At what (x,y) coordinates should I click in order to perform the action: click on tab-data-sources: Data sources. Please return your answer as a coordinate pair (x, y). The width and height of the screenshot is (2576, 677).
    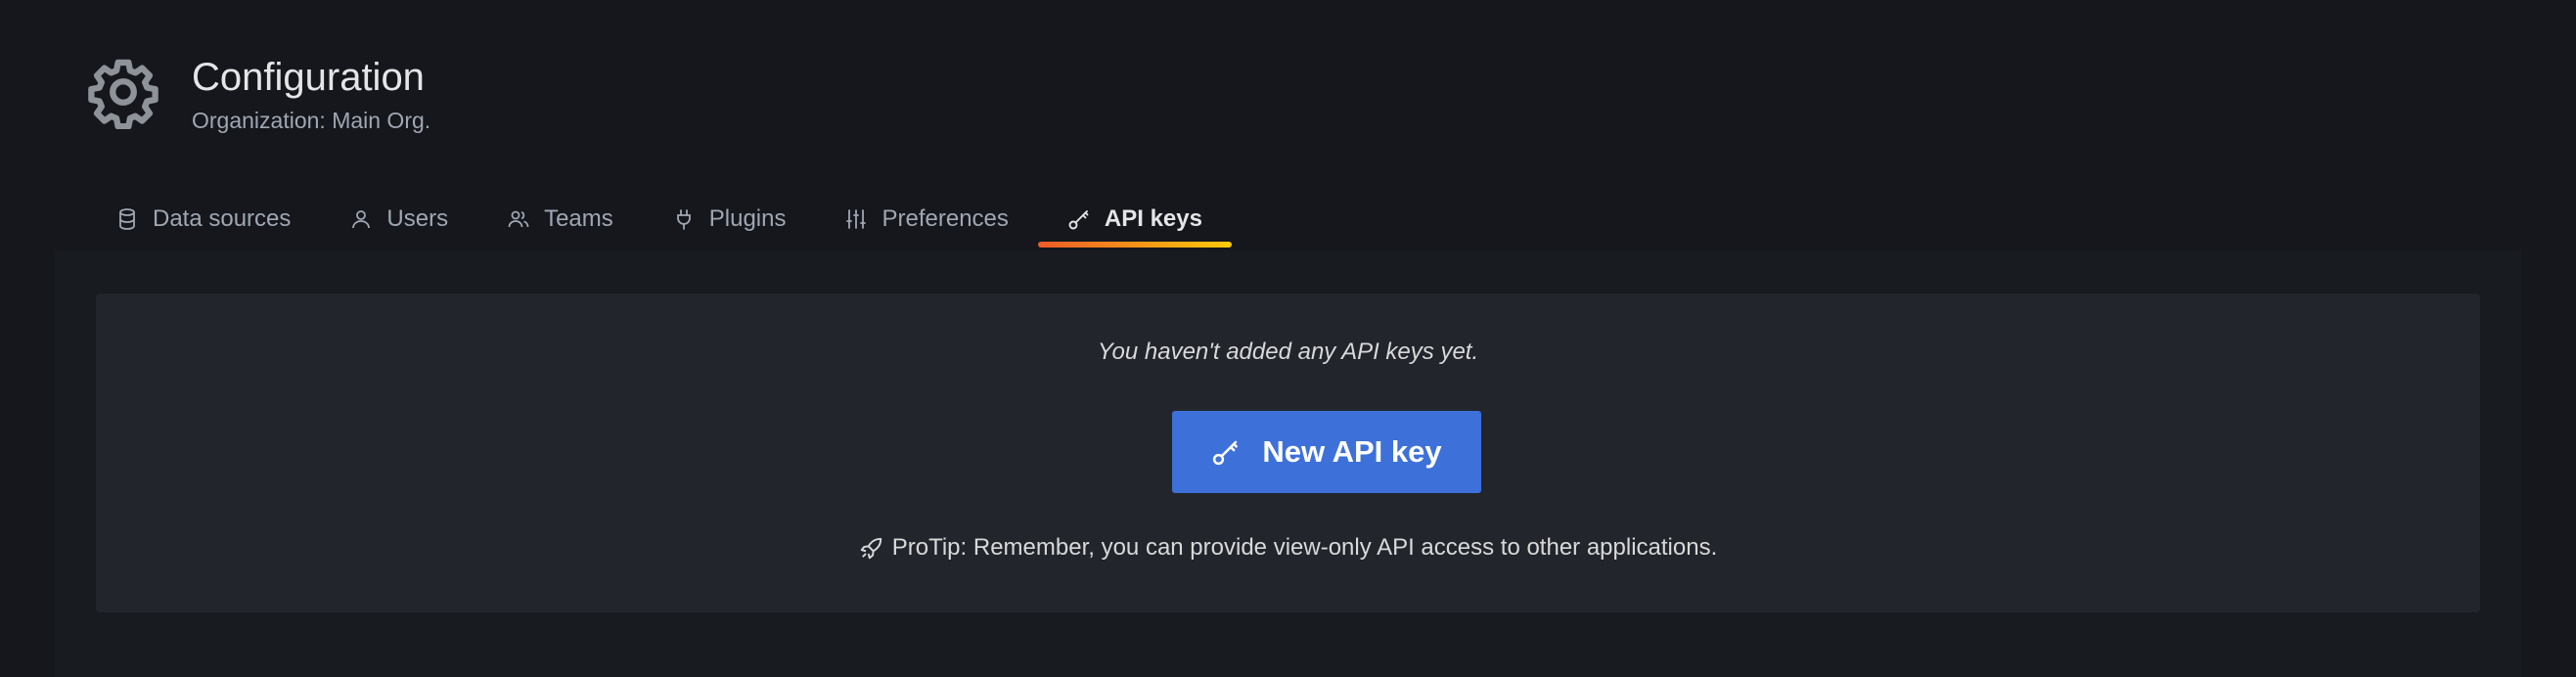
    Looking at the image, I should click on (203, 219).